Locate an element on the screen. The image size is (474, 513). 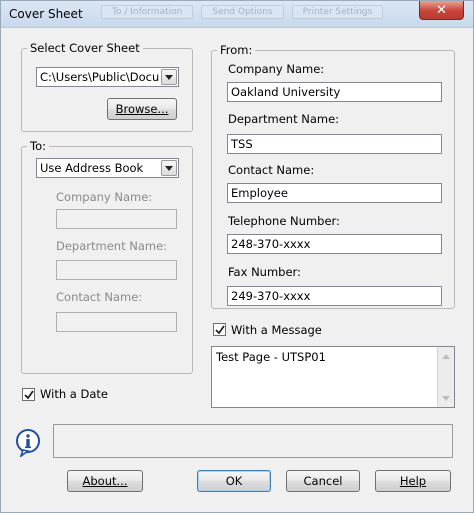
with-message-label: With a Message is located at coordinates (276, 330).